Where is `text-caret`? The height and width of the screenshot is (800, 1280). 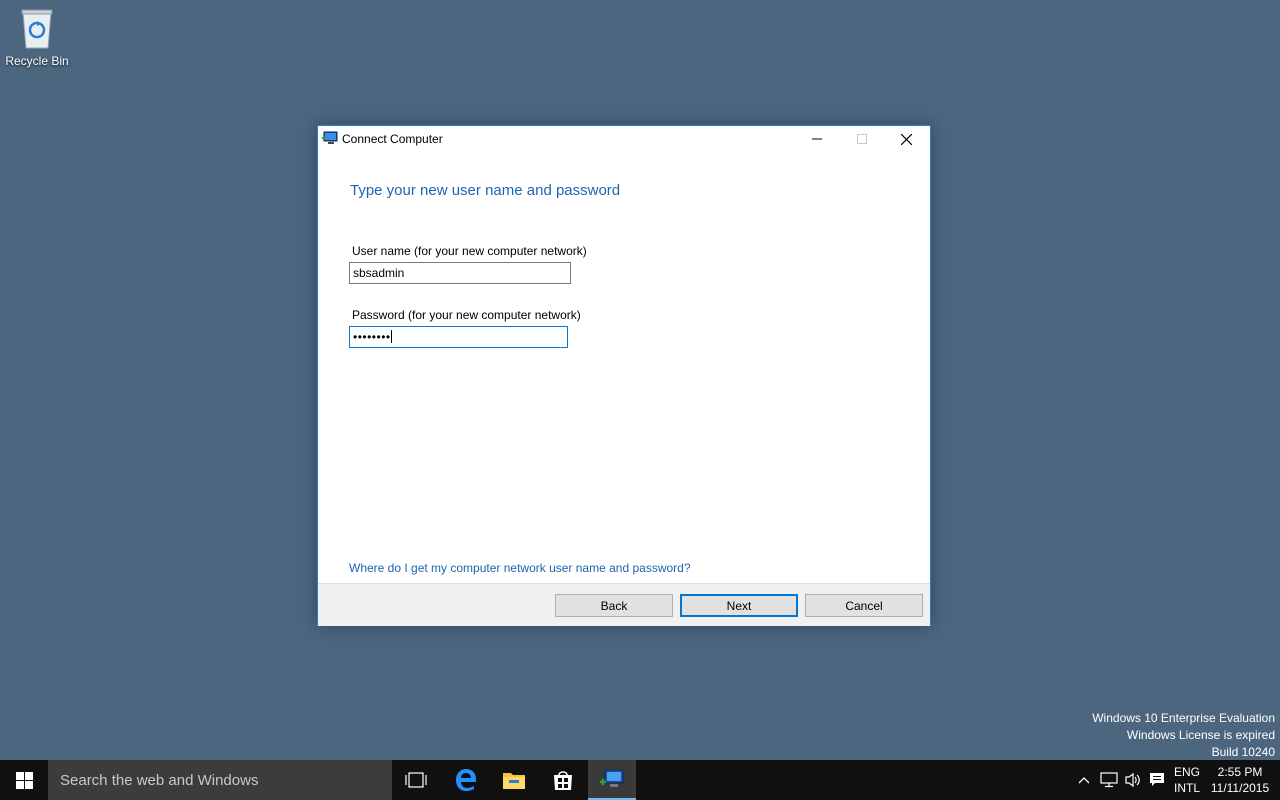
text-caret is located at coordinates (391, 336).